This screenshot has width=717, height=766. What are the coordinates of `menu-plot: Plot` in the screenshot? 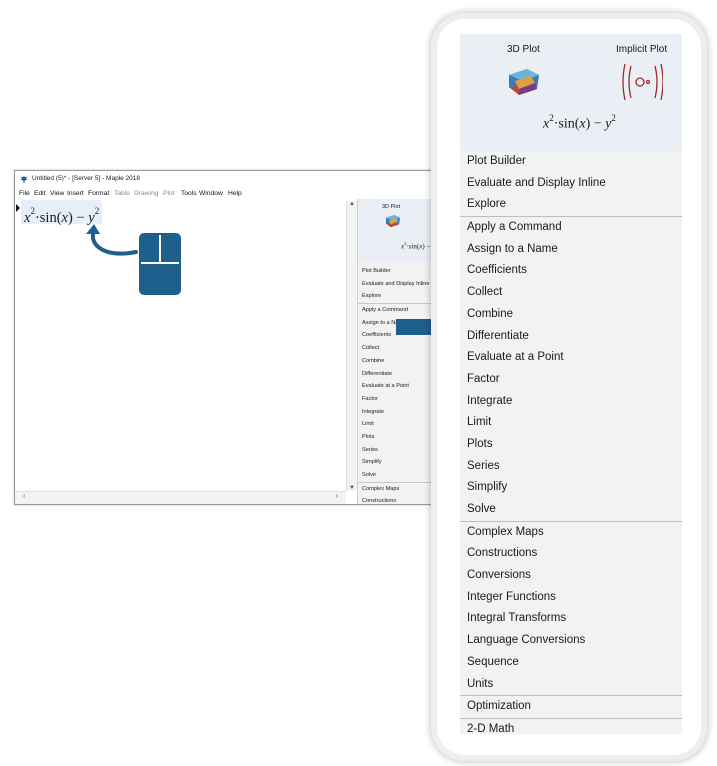 It's located at (169, 193).